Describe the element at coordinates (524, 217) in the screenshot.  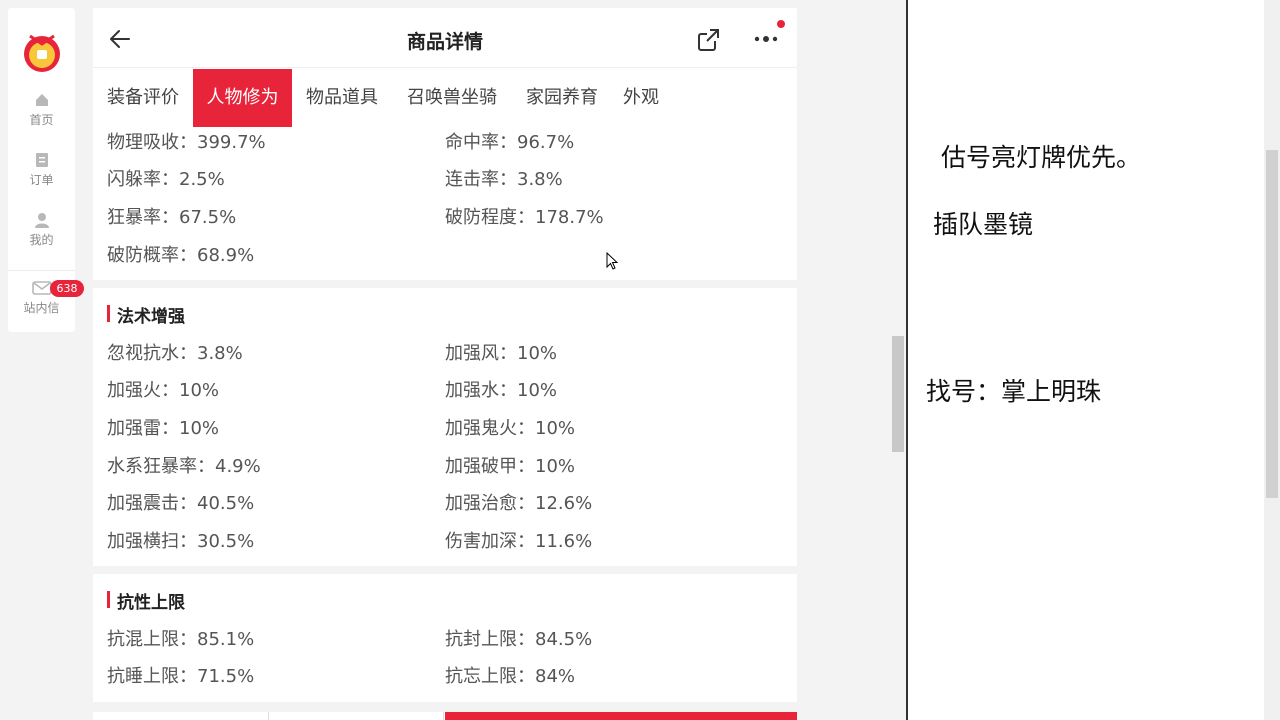
I see `stat-item: 破防程度：178.7%` at that location.